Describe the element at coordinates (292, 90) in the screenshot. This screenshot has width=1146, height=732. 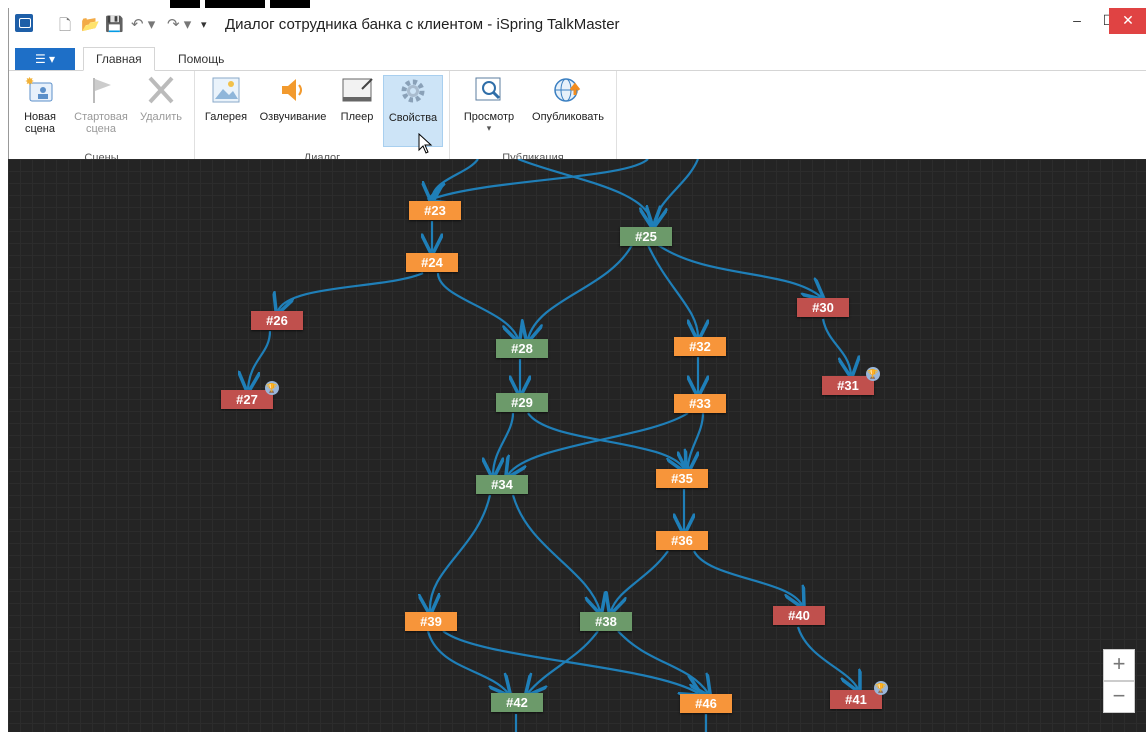
I see `speaker-icon` at that location.